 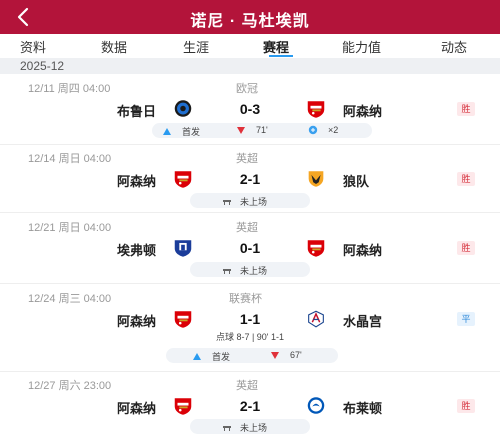 What do you see at coordinates (70, 228) in the screenshot?
I see `match-datetime: 12/21 周日 04:00` at bounding box center [70, 228].